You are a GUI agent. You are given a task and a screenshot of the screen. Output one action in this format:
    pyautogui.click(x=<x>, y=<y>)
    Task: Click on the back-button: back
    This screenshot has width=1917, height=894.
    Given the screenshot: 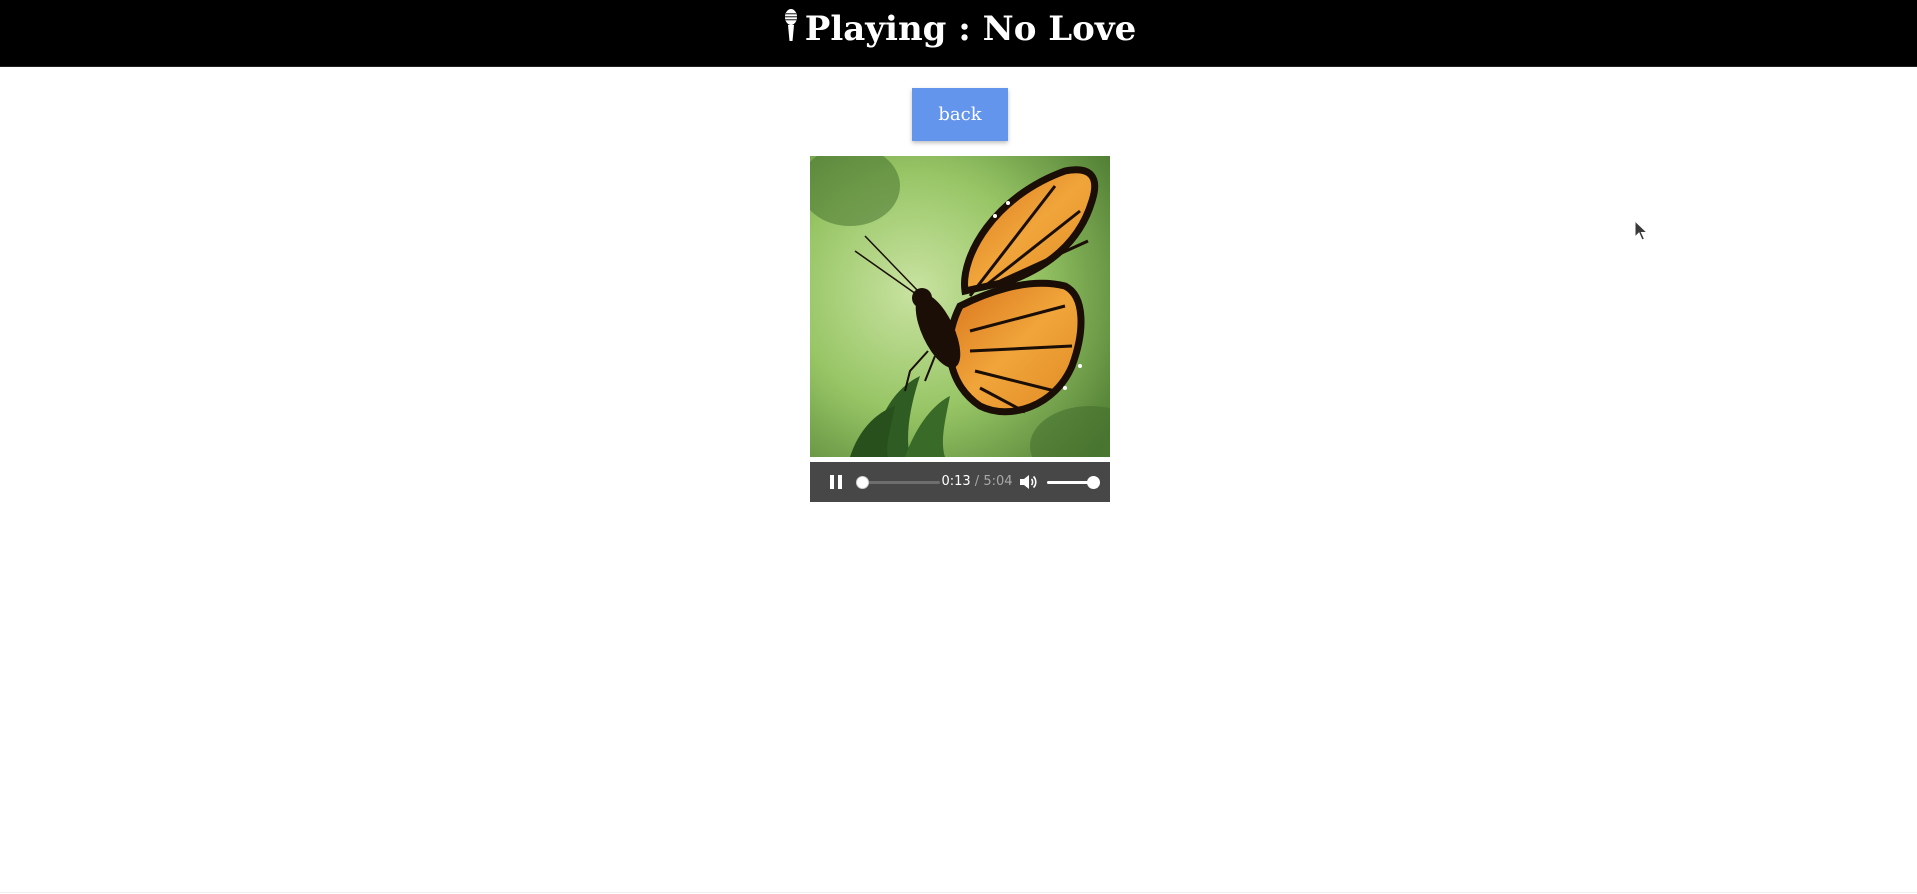 What is the action you would take?
    pyautogui.click(x=960, y=114)
    